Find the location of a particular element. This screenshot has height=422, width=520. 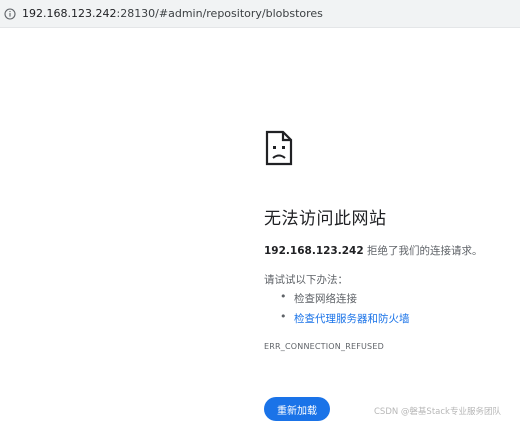

url-path: :28130/#admin/repository/blobstores is located at coordinates (219, 13).